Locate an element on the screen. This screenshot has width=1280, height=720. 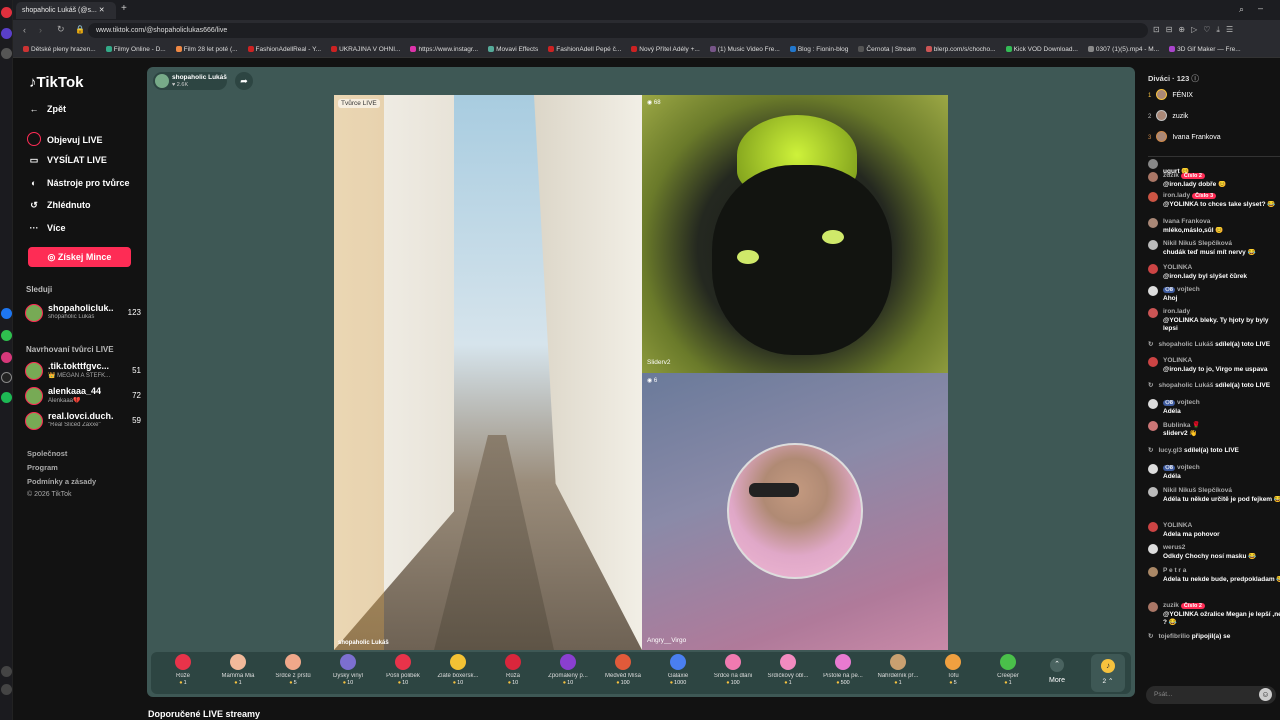
tiktok-logo: ♪TikTok is located at coordinates (56, 82).